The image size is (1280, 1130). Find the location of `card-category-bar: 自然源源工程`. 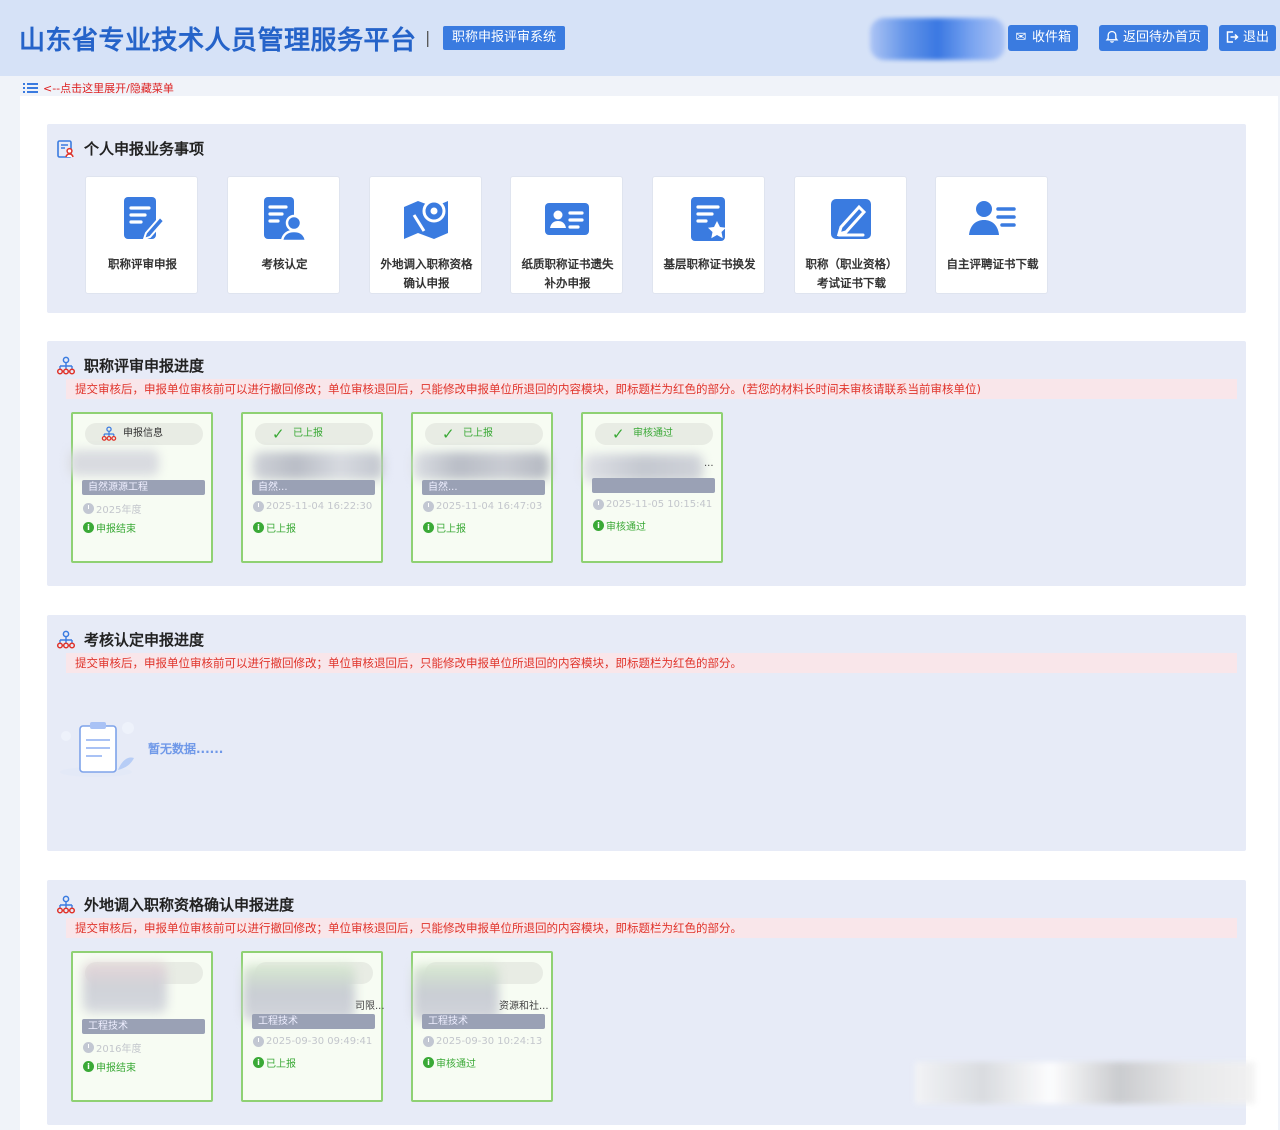

card-category-bar: 自然源源工程 is located at coordinates (143, 487).